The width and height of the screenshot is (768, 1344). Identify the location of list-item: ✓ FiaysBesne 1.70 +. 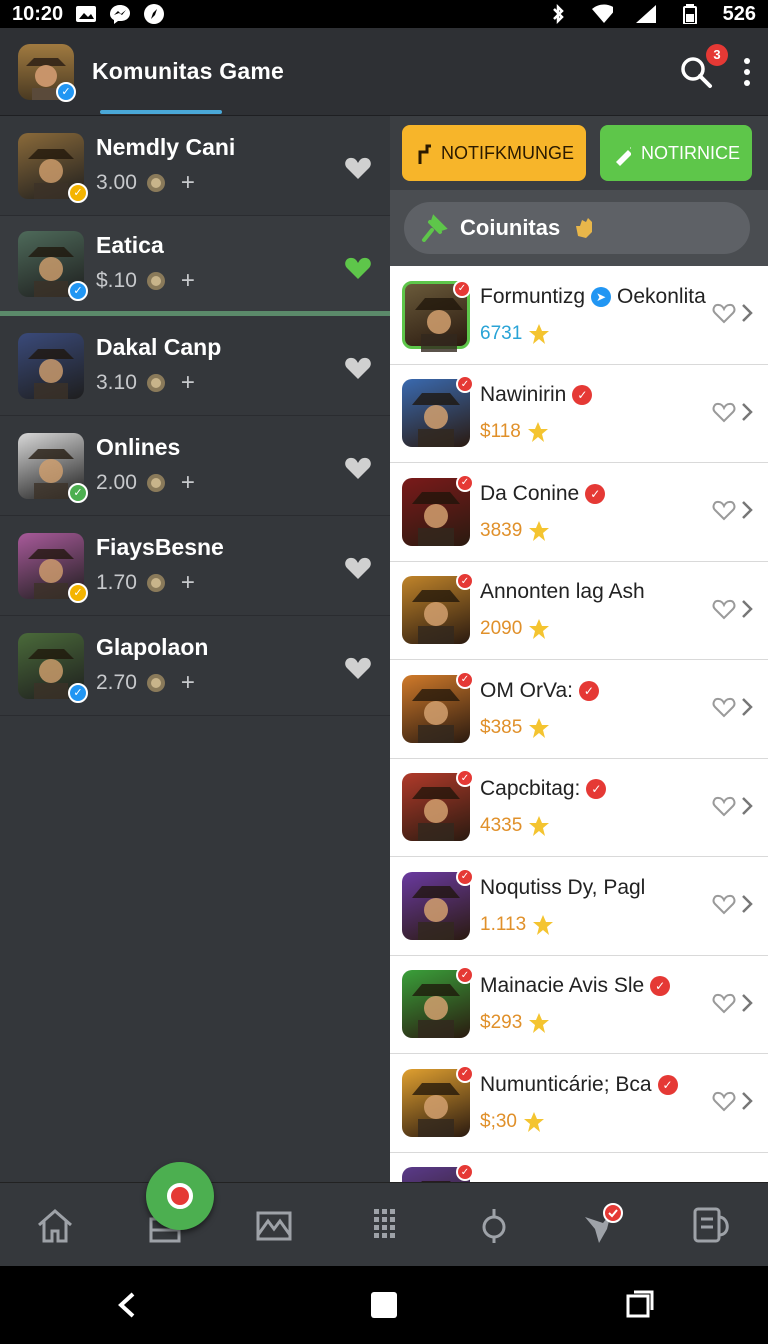
(195, 566).